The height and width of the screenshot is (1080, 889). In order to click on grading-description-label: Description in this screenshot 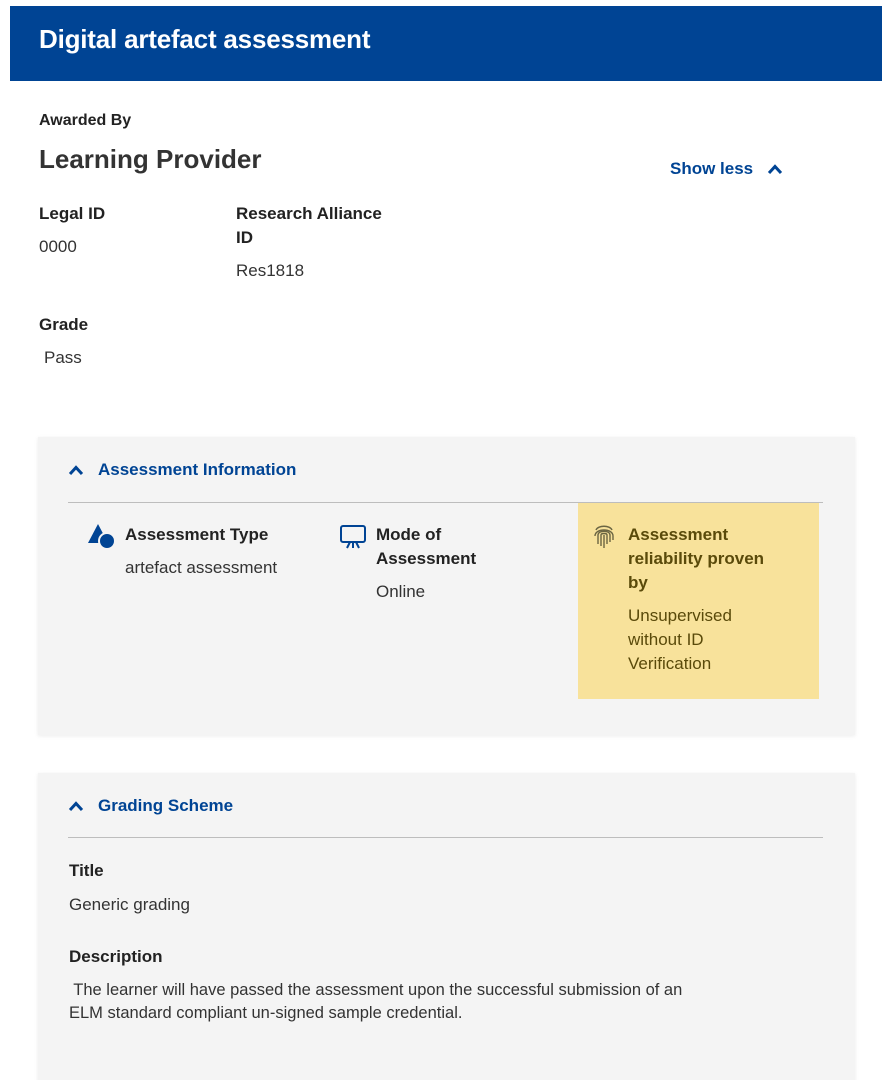, I will do `click(116, 956)`.